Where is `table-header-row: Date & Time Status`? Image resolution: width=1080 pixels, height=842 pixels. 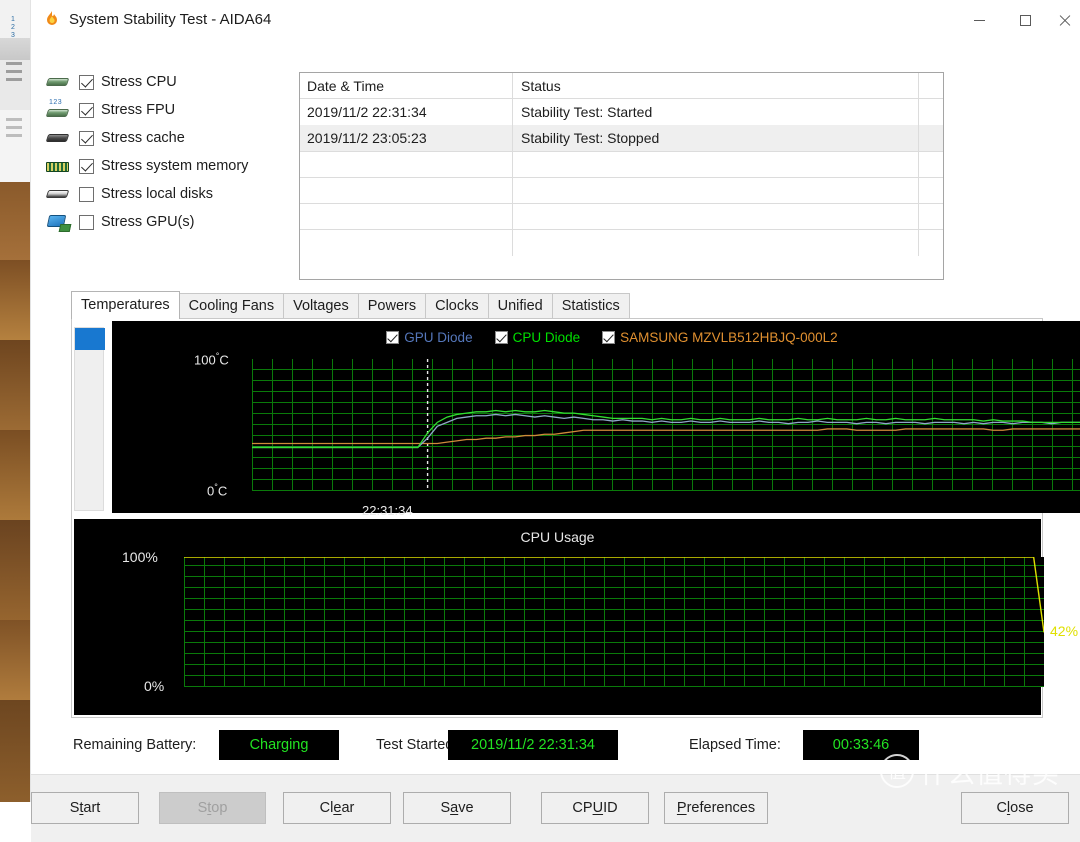 table-header-row: Date & Time Status is located at coordinates (621, 86).